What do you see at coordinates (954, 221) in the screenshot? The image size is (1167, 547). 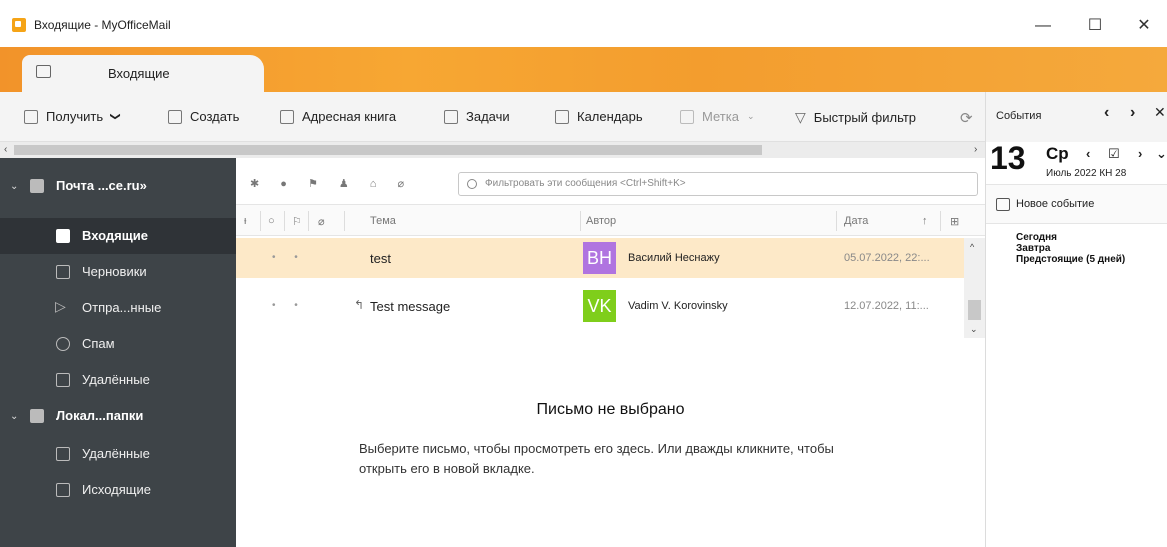 I see `column-picker-icon: ⊞` at bounding box center [954, 221].